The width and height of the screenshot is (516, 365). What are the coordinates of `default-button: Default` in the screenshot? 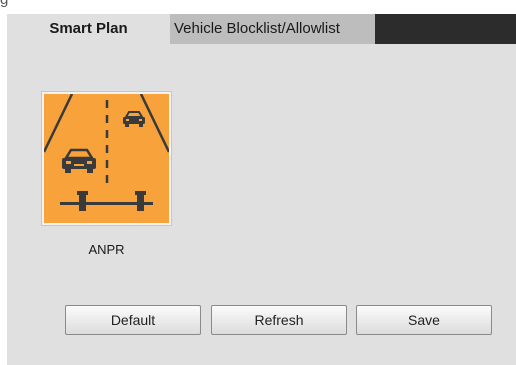 It's located at (133, 320).